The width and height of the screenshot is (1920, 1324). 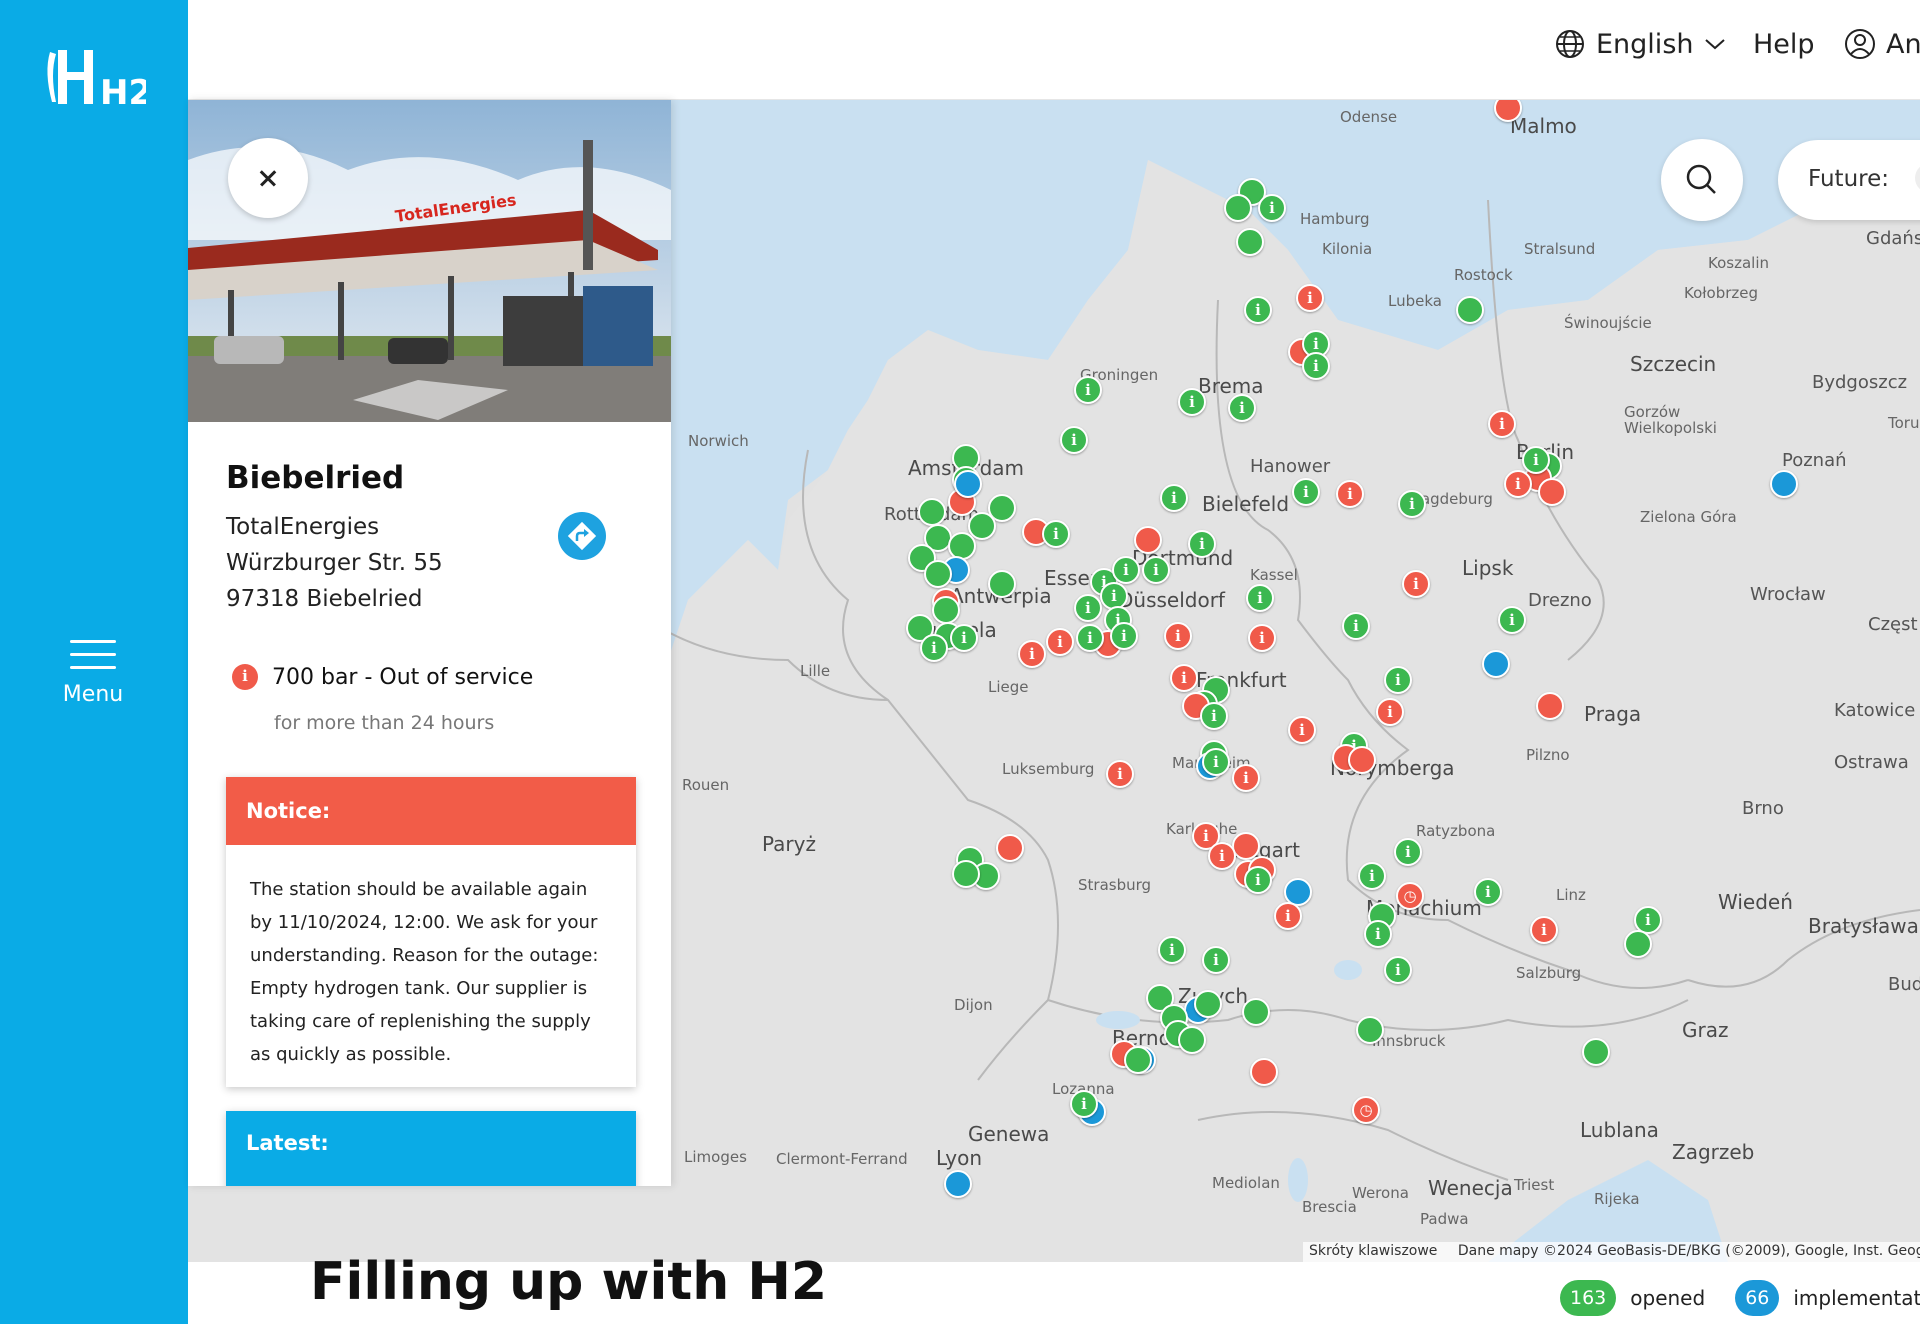 I want to click on future-filter: Future:, so click(x=1849, y=180).